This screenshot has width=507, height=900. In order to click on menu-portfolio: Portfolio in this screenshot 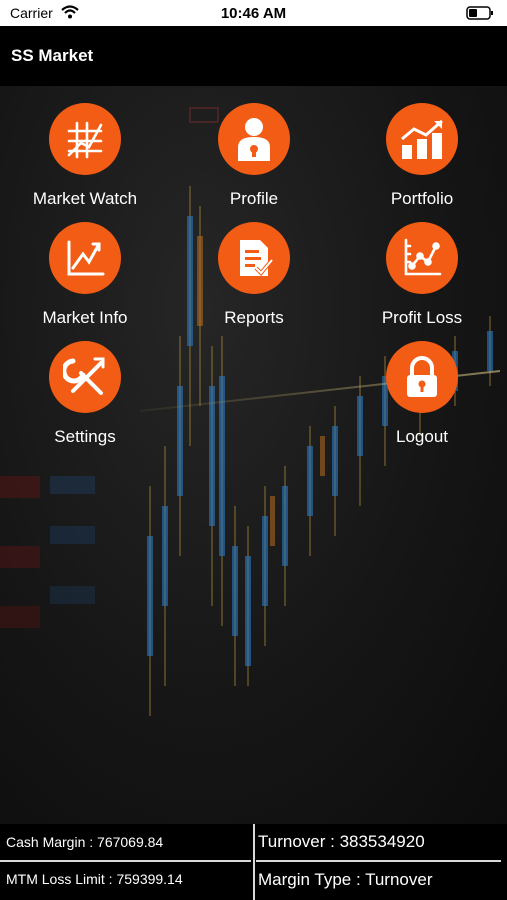, I will do `click(422, 159)`.